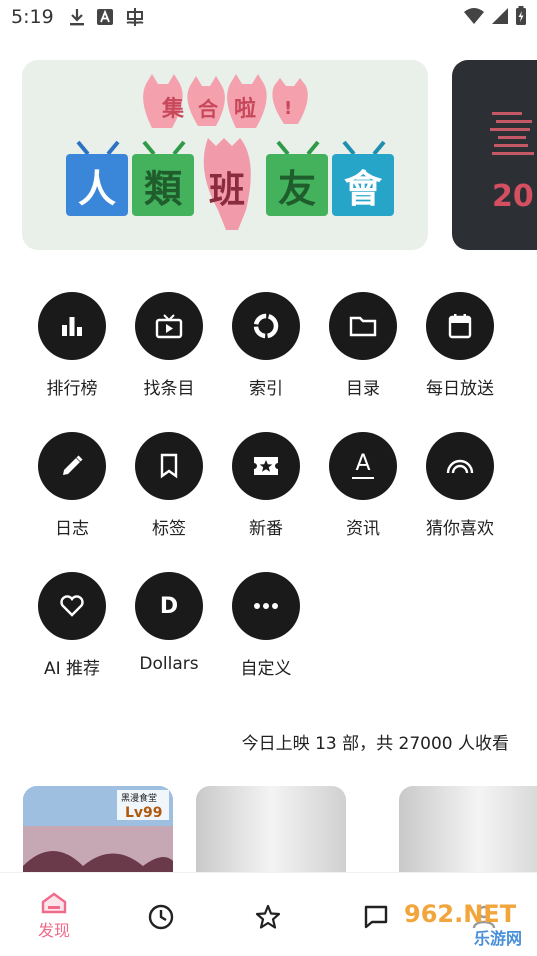 The image size is (537, 956). I want to click on banner-line1-char-2: 合, so click(208, 109).